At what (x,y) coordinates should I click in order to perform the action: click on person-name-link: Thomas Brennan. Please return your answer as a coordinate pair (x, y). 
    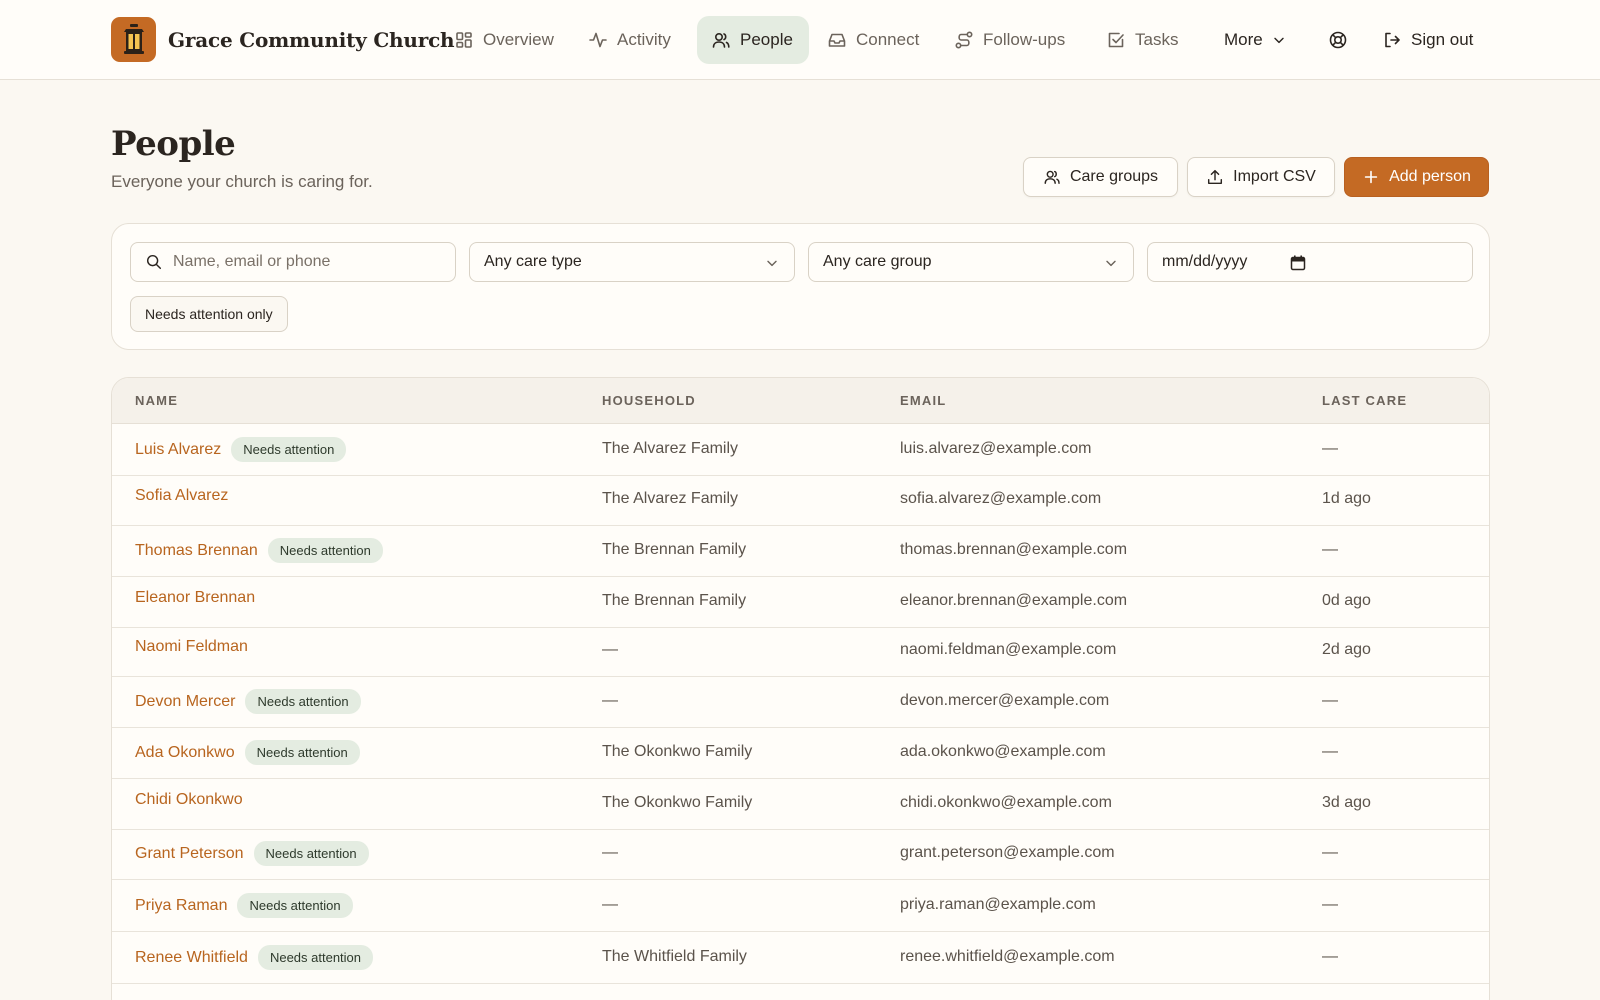
    Looking at the image, I should click on (196, 551).